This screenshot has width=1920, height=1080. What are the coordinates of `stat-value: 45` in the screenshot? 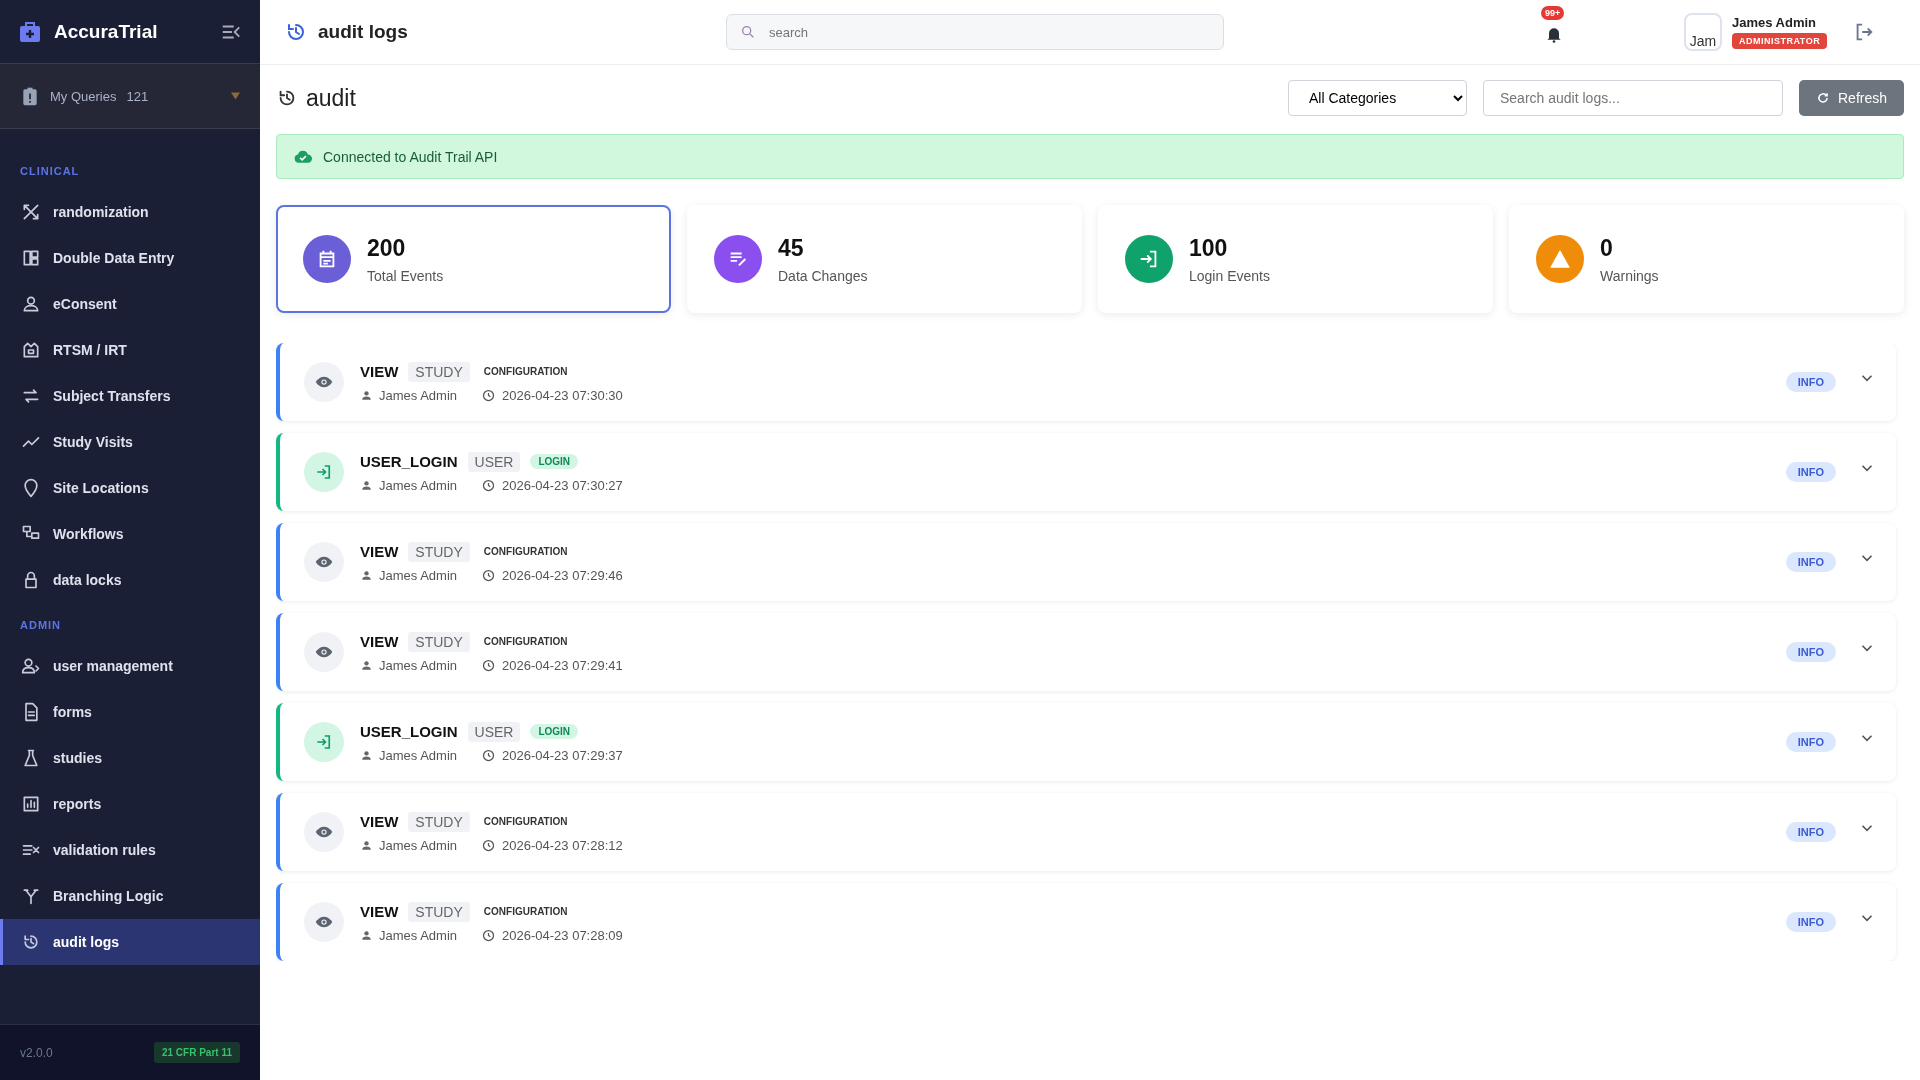 It's located at (791, 248).